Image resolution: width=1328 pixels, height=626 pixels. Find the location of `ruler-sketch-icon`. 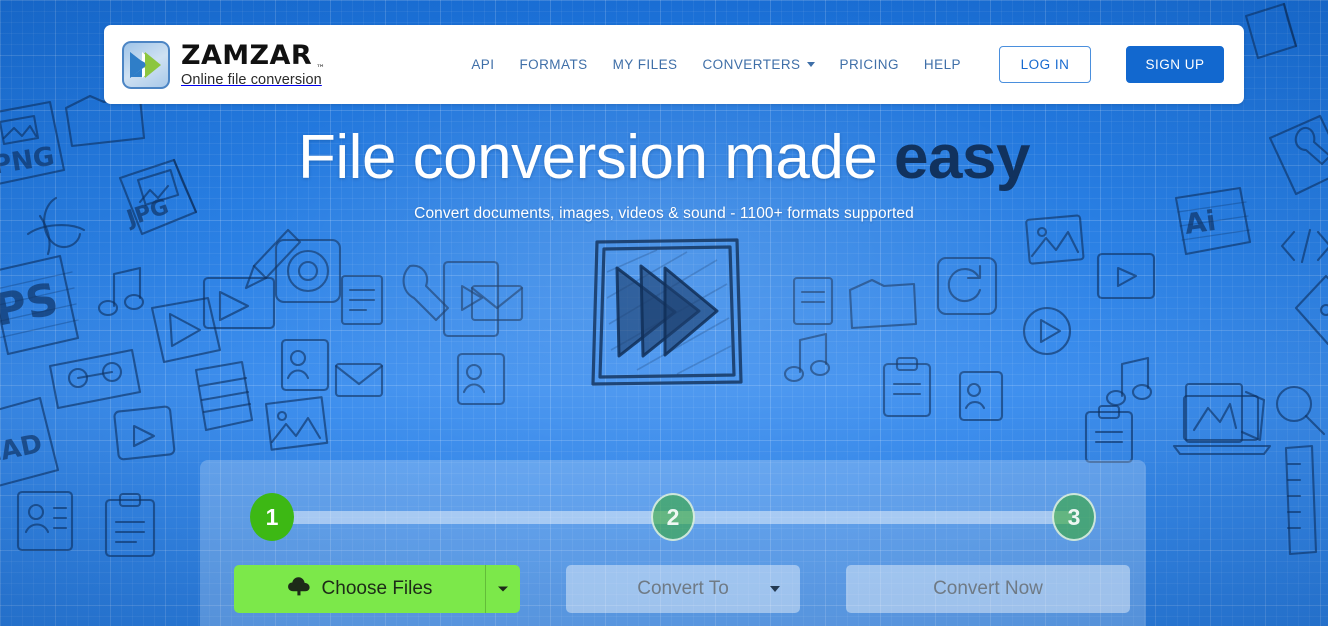

ruler-sketch-icon is located at coordinates (1301, 500).